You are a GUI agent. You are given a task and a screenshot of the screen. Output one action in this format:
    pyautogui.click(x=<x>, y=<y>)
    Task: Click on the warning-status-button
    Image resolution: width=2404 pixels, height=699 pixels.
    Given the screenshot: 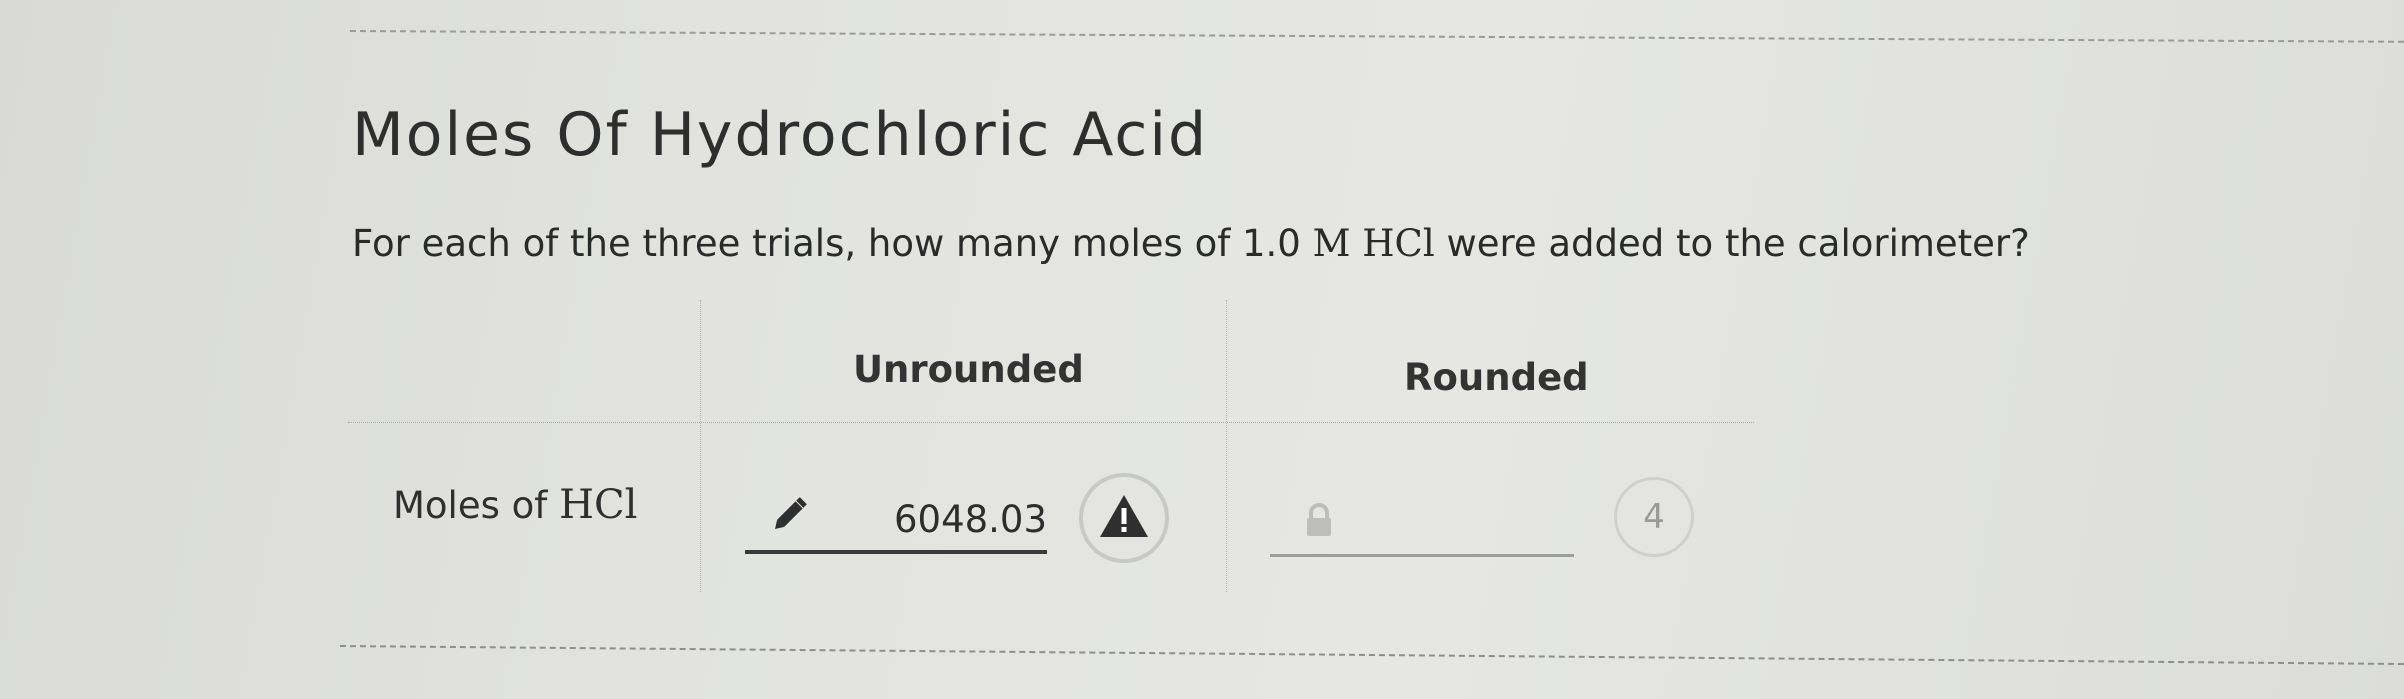 What is the action you would take?
    pyautogui.click(x=1124, y=518)
    